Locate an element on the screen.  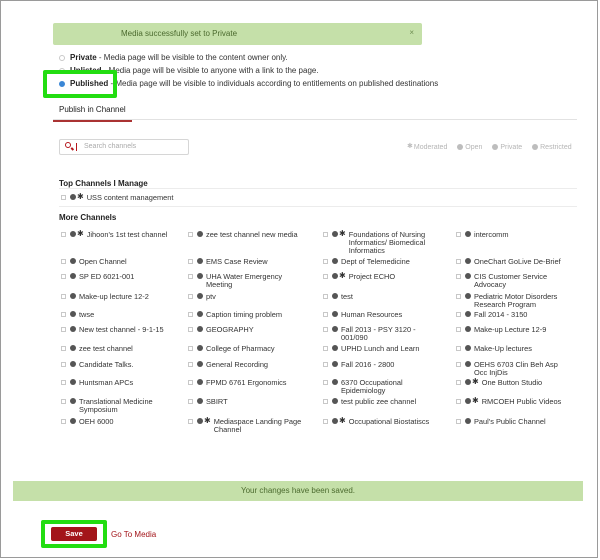
channel-icons: Translational Medicine Symposium is located at coordinates (111, 406).